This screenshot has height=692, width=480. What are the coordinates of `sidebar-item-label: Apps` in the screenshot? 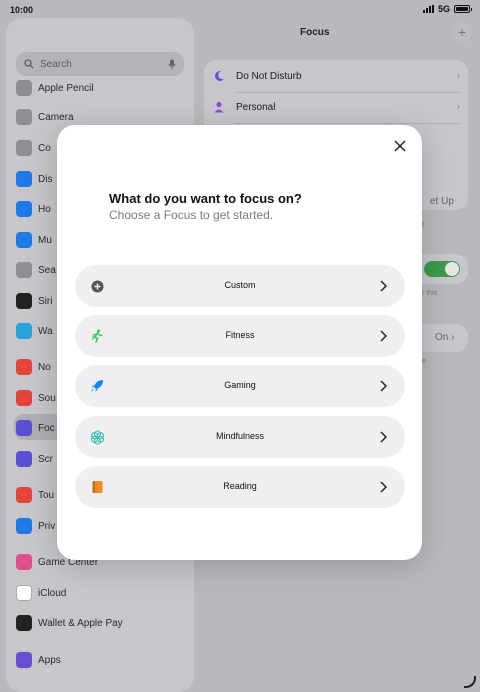 It's located at (49, 660).